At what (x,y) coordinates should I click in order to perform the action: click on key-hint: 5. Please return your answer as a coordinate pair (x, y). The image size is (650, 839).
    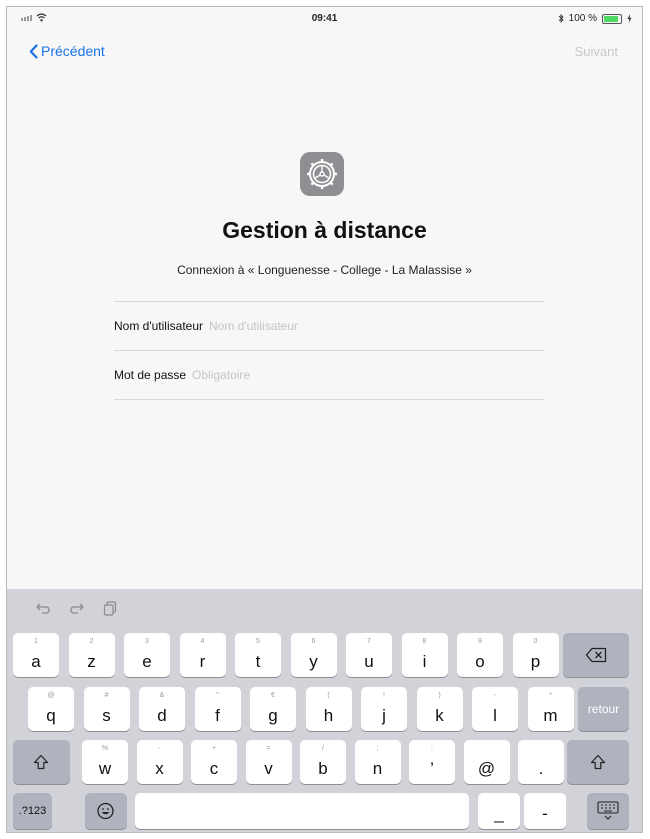
    Looking at the image, I should click on (258, 641).